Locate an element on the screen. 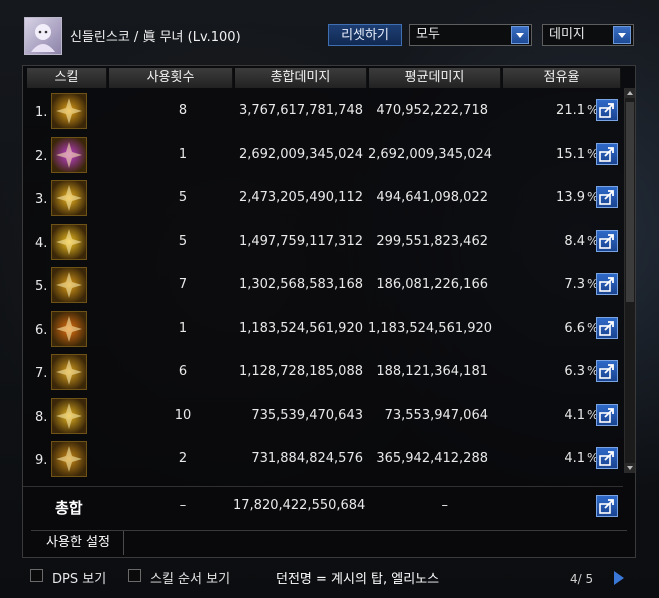 The height and width of the screenshot is (598, 659). total-label: 총합 is located at coordinates (69, 508).